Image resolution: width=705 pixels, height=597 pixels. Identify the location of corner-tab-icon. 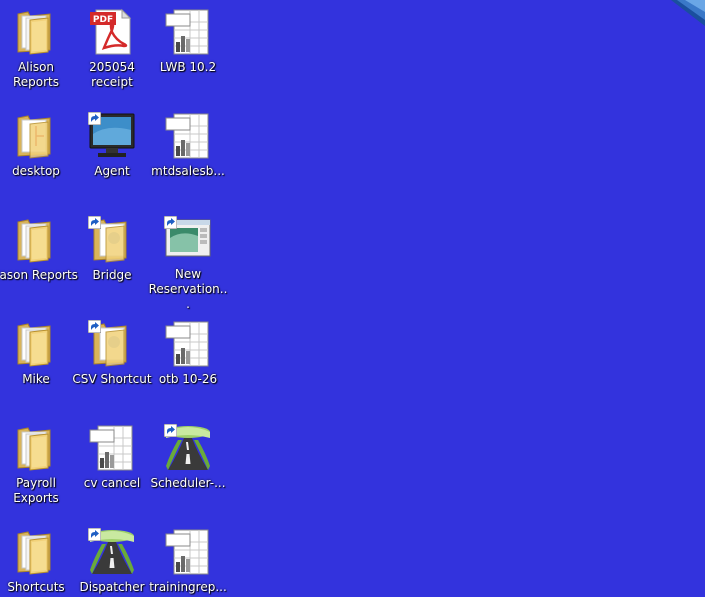
(688, 13).